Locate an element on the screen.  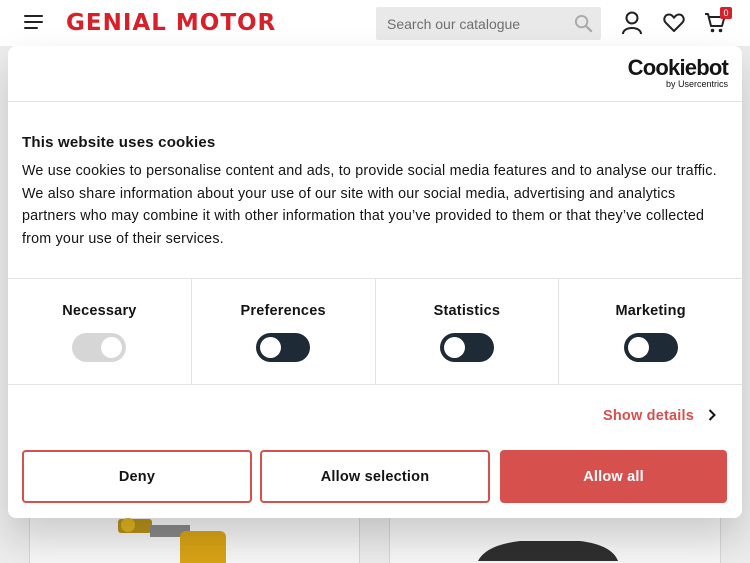
chevron-right-icon is located at coordinates (712, 416).